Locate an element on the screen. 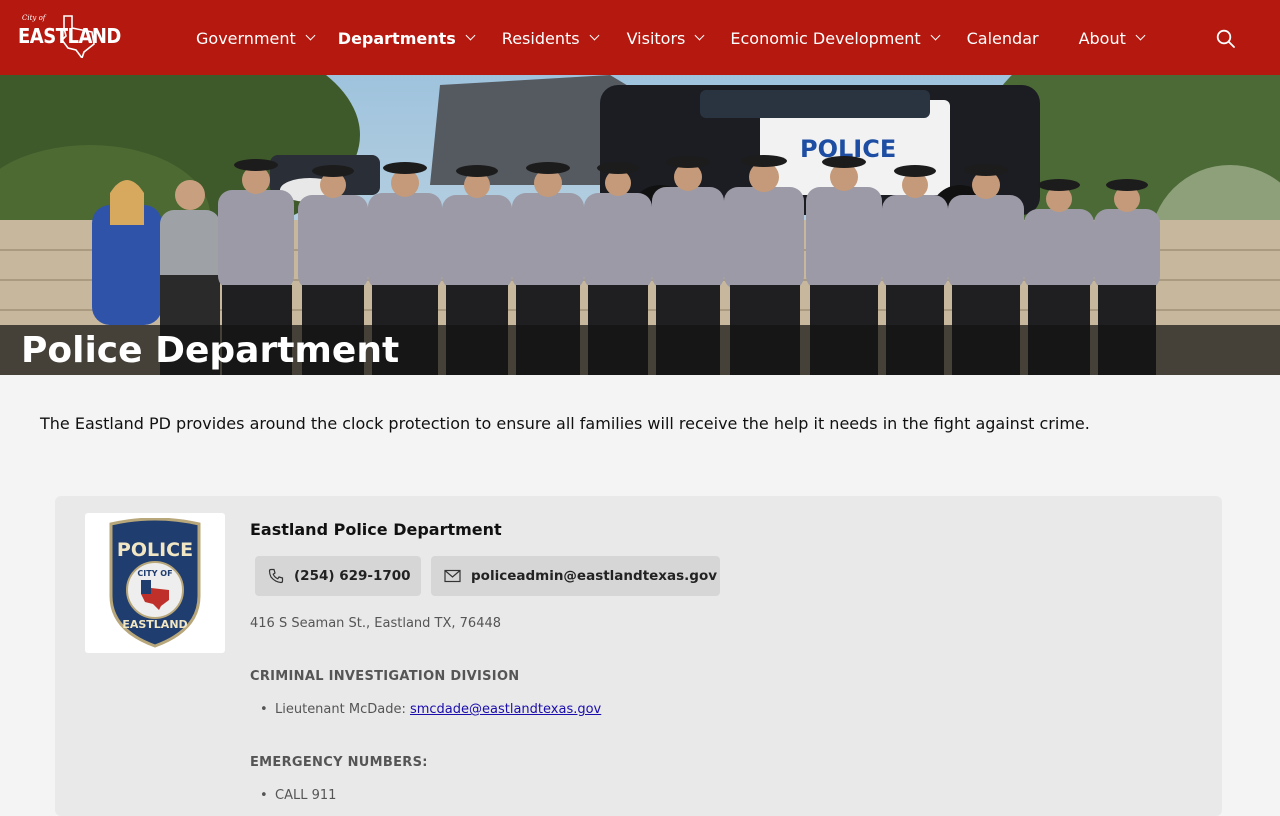 The width and height of the screenshot is (1280, 816). nav-government: Government is located at coordinates (256, 38).